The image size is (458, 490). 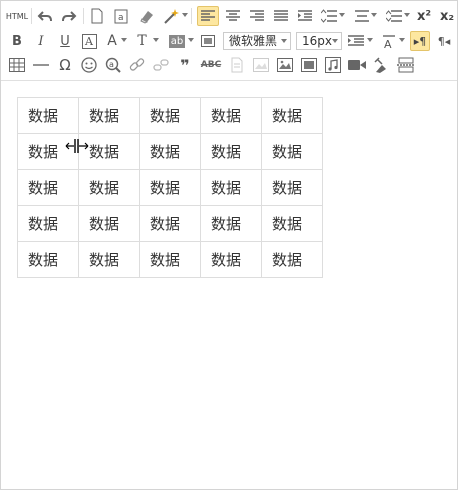 What do you see at coordinates (233, 16) in the screenshot?
I see `align-center-button` at bounding box center [233, 16].